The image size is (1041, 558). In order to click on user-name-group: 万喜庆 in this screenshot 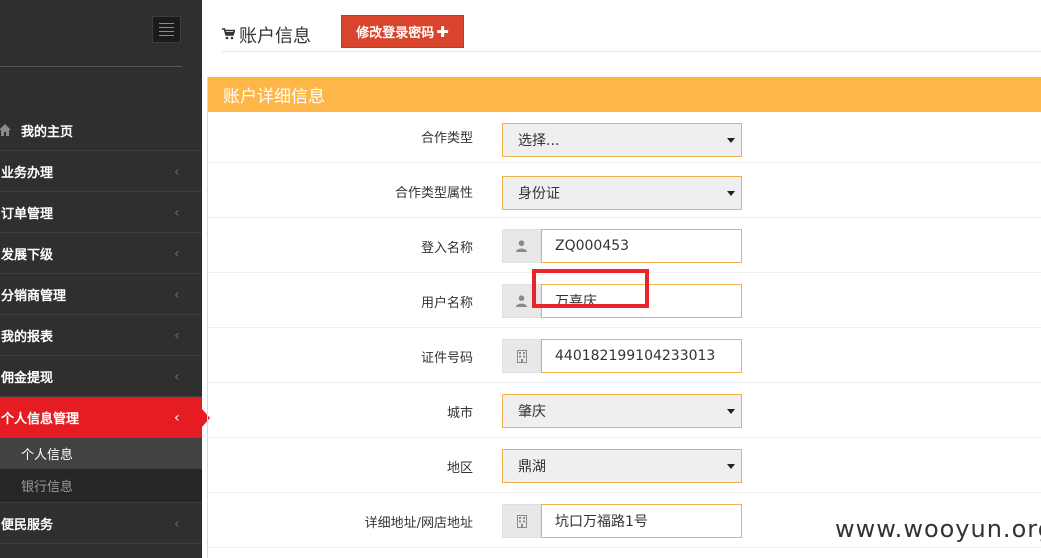, I will do `click(622, 301)`.